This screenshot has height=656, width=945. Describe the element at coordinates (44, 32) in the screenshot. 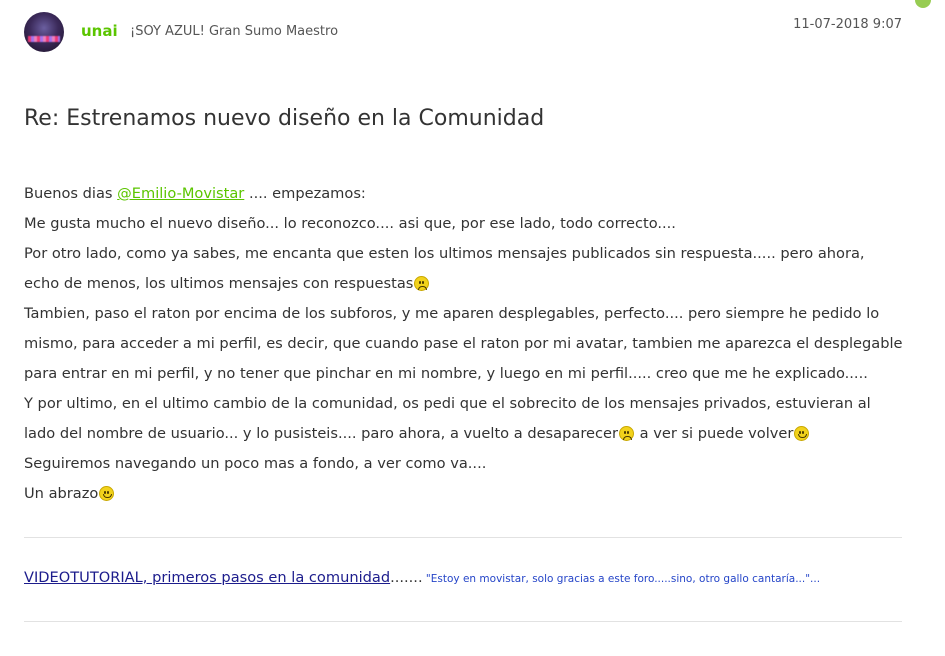

I see `avatar` at that location.